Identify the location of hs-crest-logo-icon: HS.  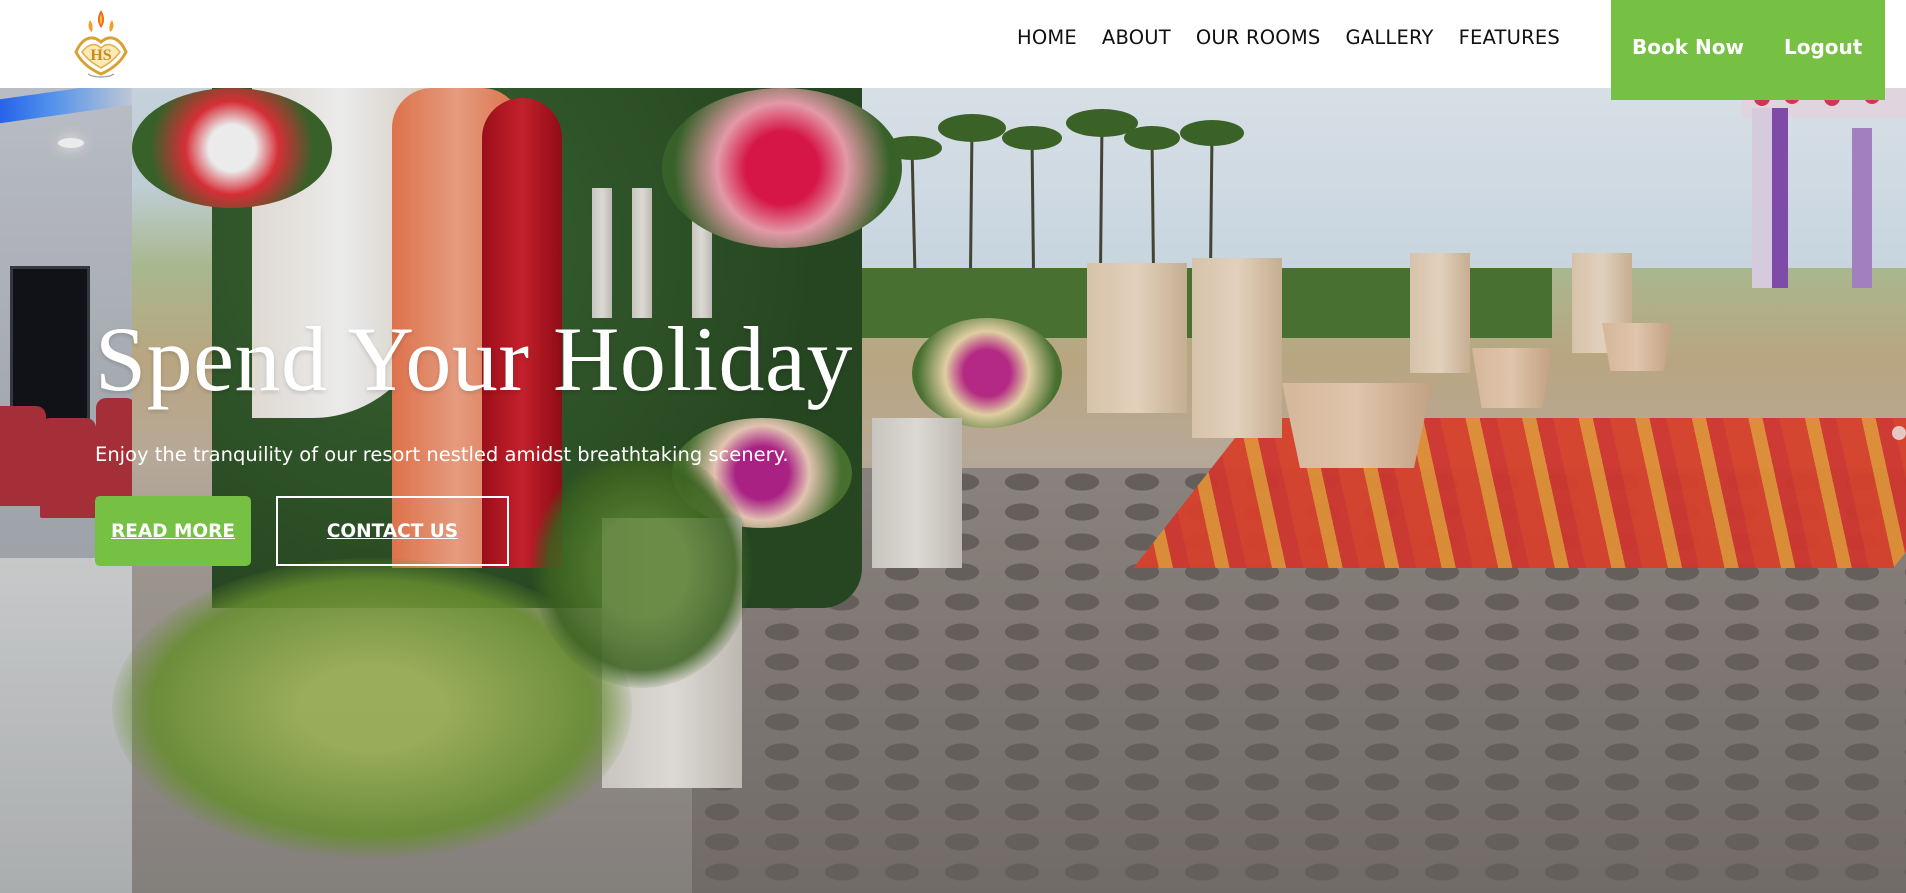
(101, 44).